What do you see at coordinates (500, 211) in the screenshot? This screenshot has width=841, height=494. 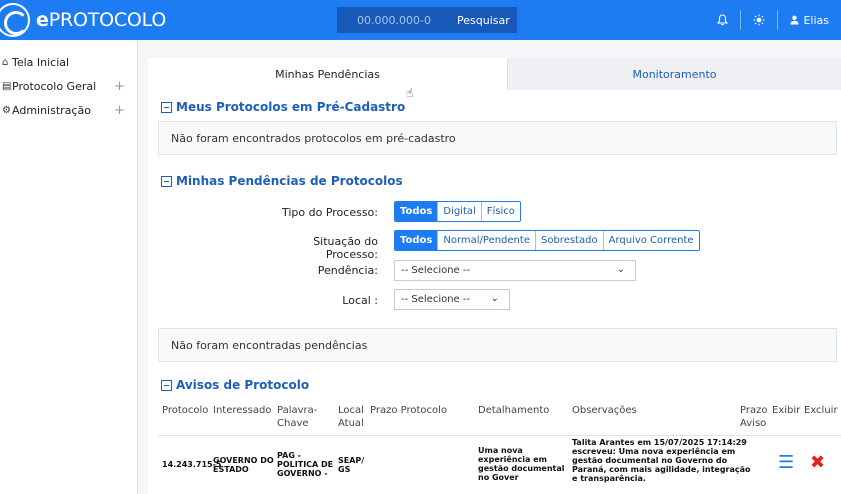 I see `tipo-fisico-button: Físico` at bounding box center [500, 211].